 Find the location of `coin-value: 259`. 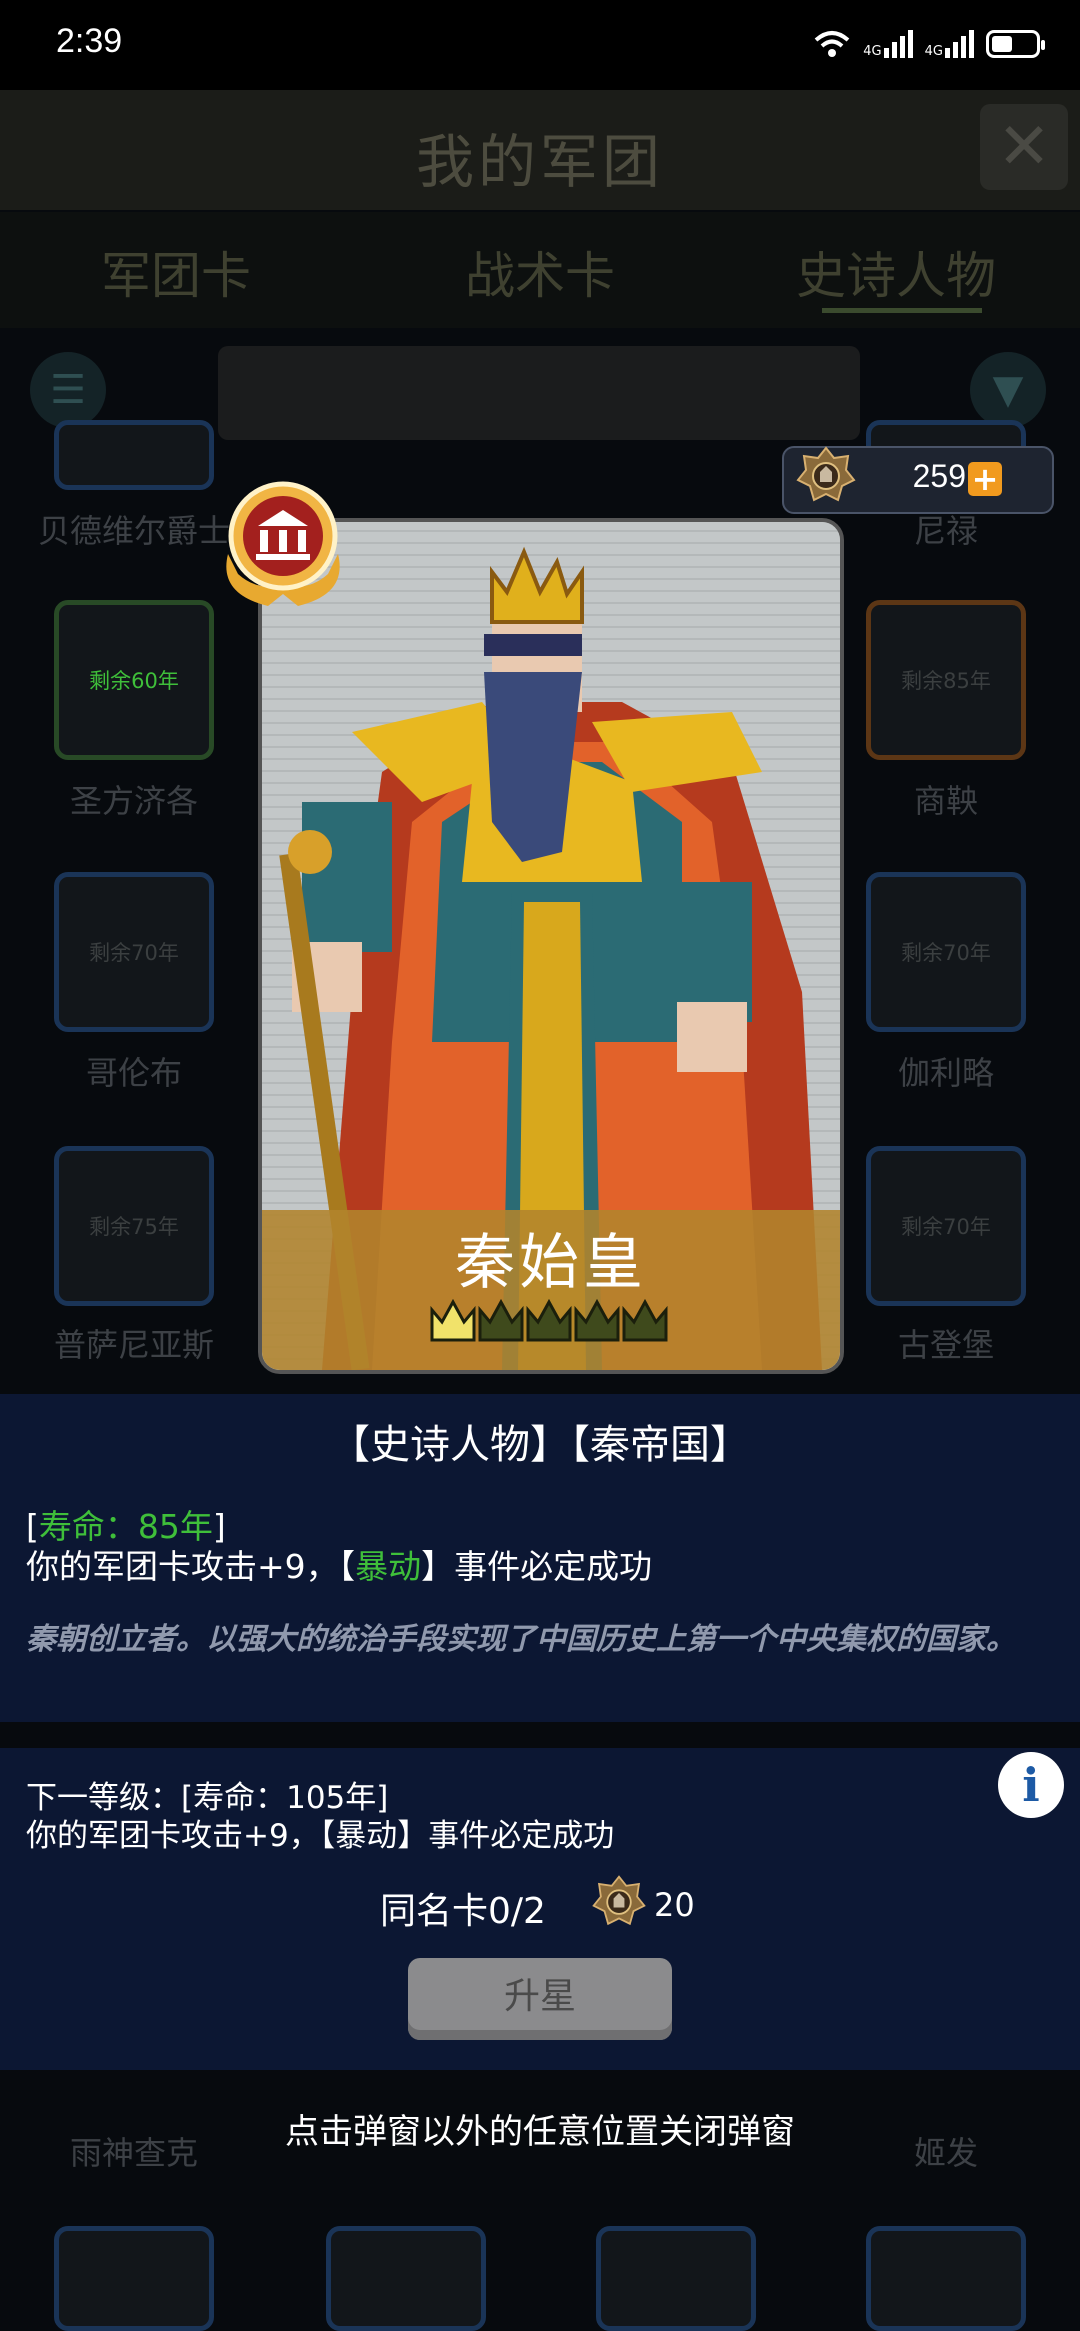

coin-value: 259 is located at coordinates (939, 476).